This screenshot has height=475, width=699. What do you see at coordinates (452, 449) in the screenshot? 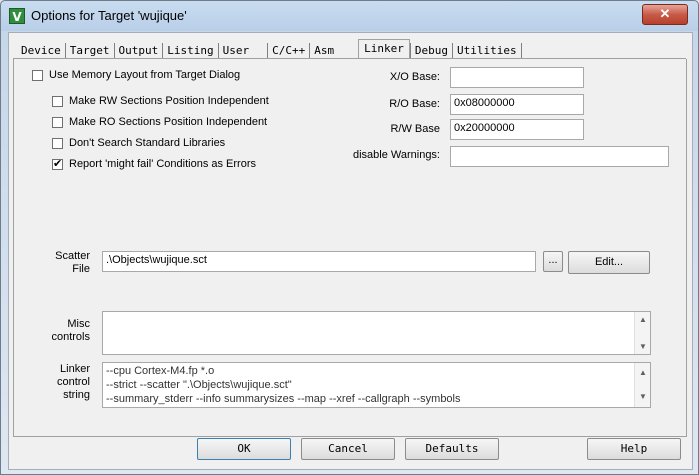
I see `defaults-button: Defaults` at bounding box center [452, 449].